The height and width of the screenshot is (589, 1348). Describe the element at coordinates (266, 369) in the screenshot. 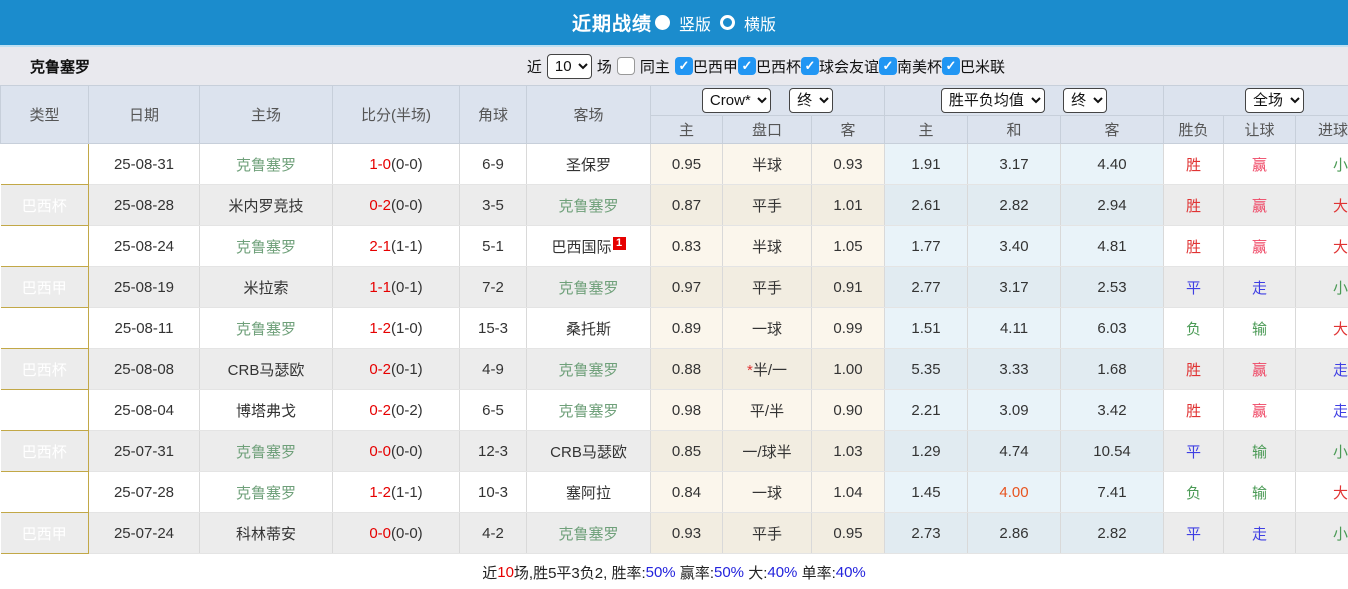

I see `home-team-cell: CRB马瑟欧` at that location.